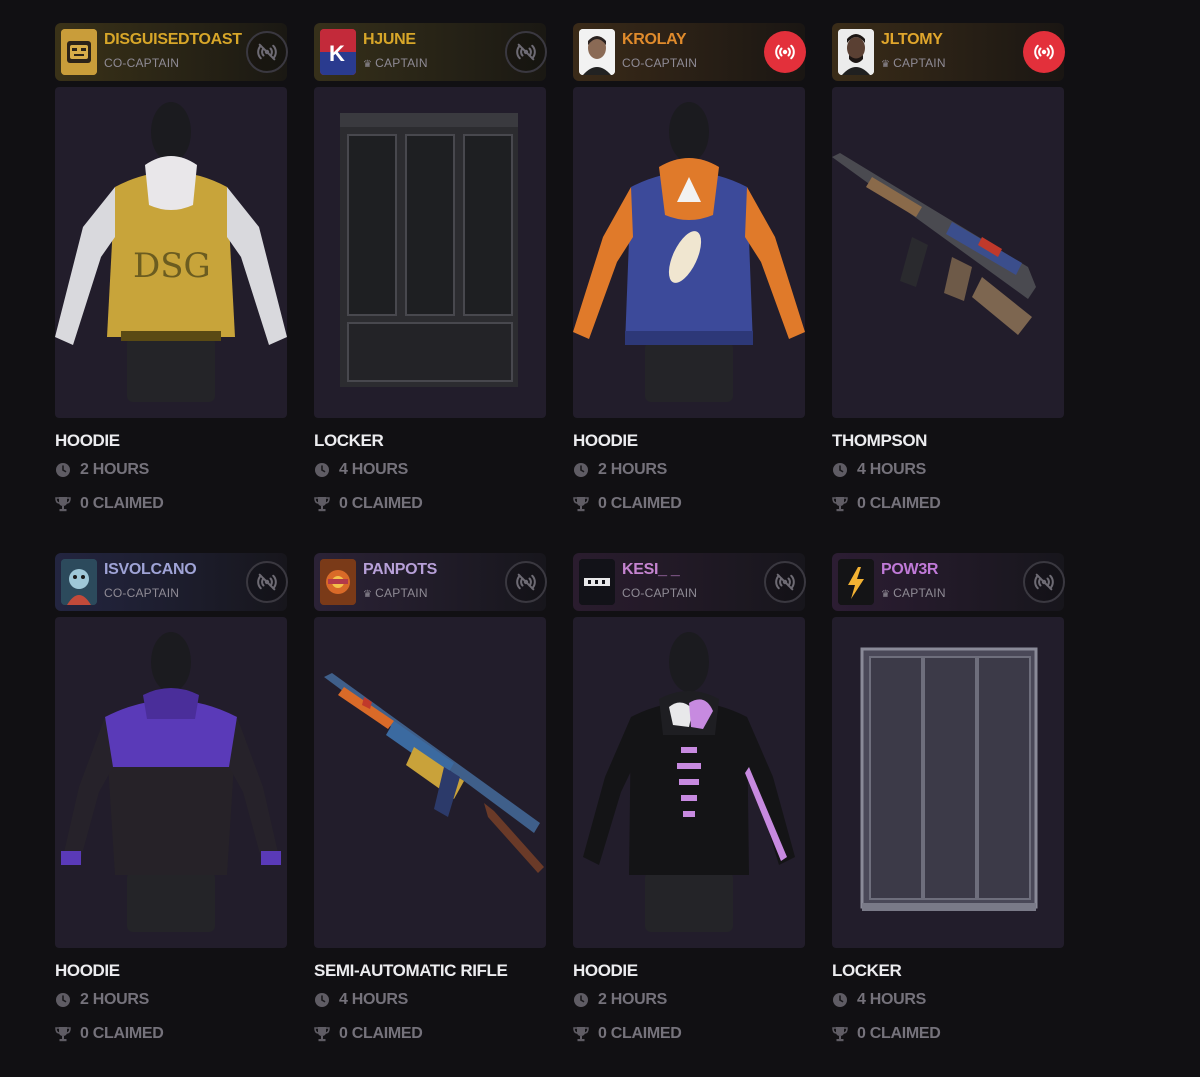 This screenshot has width=1200, height=1077. Describe the element at coordinates (689, 52) in the screenshot. I see `streamer-header: KROLAY CO-CAPTAIN` at that location.